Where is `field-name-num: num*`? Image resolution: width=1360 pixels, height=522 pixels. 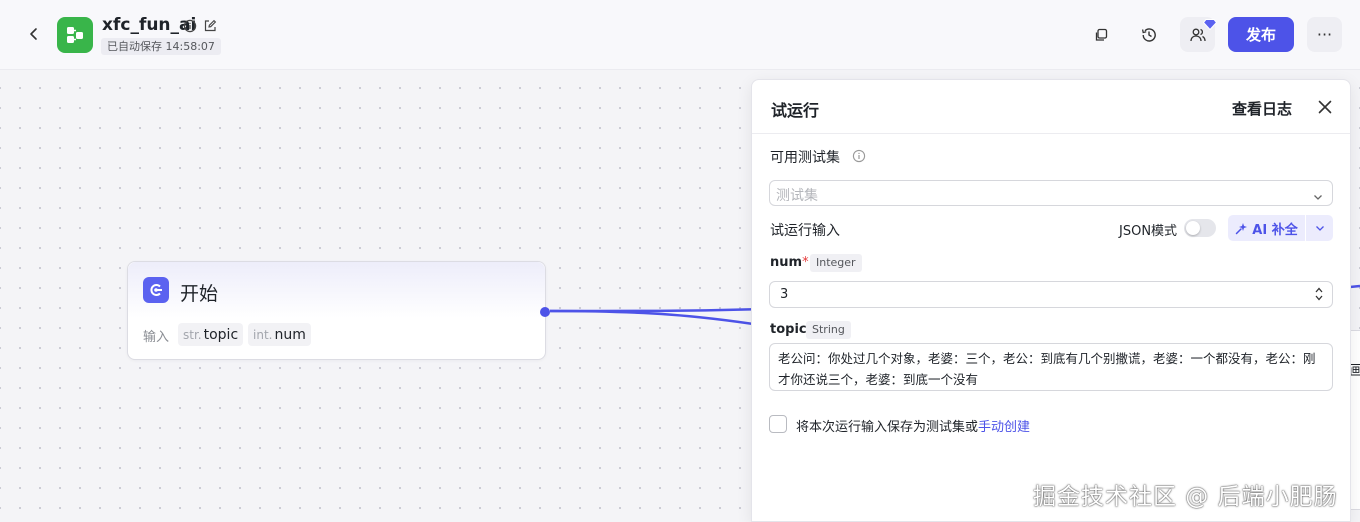 field-name-num: num* is located at coordinates (789, 262).